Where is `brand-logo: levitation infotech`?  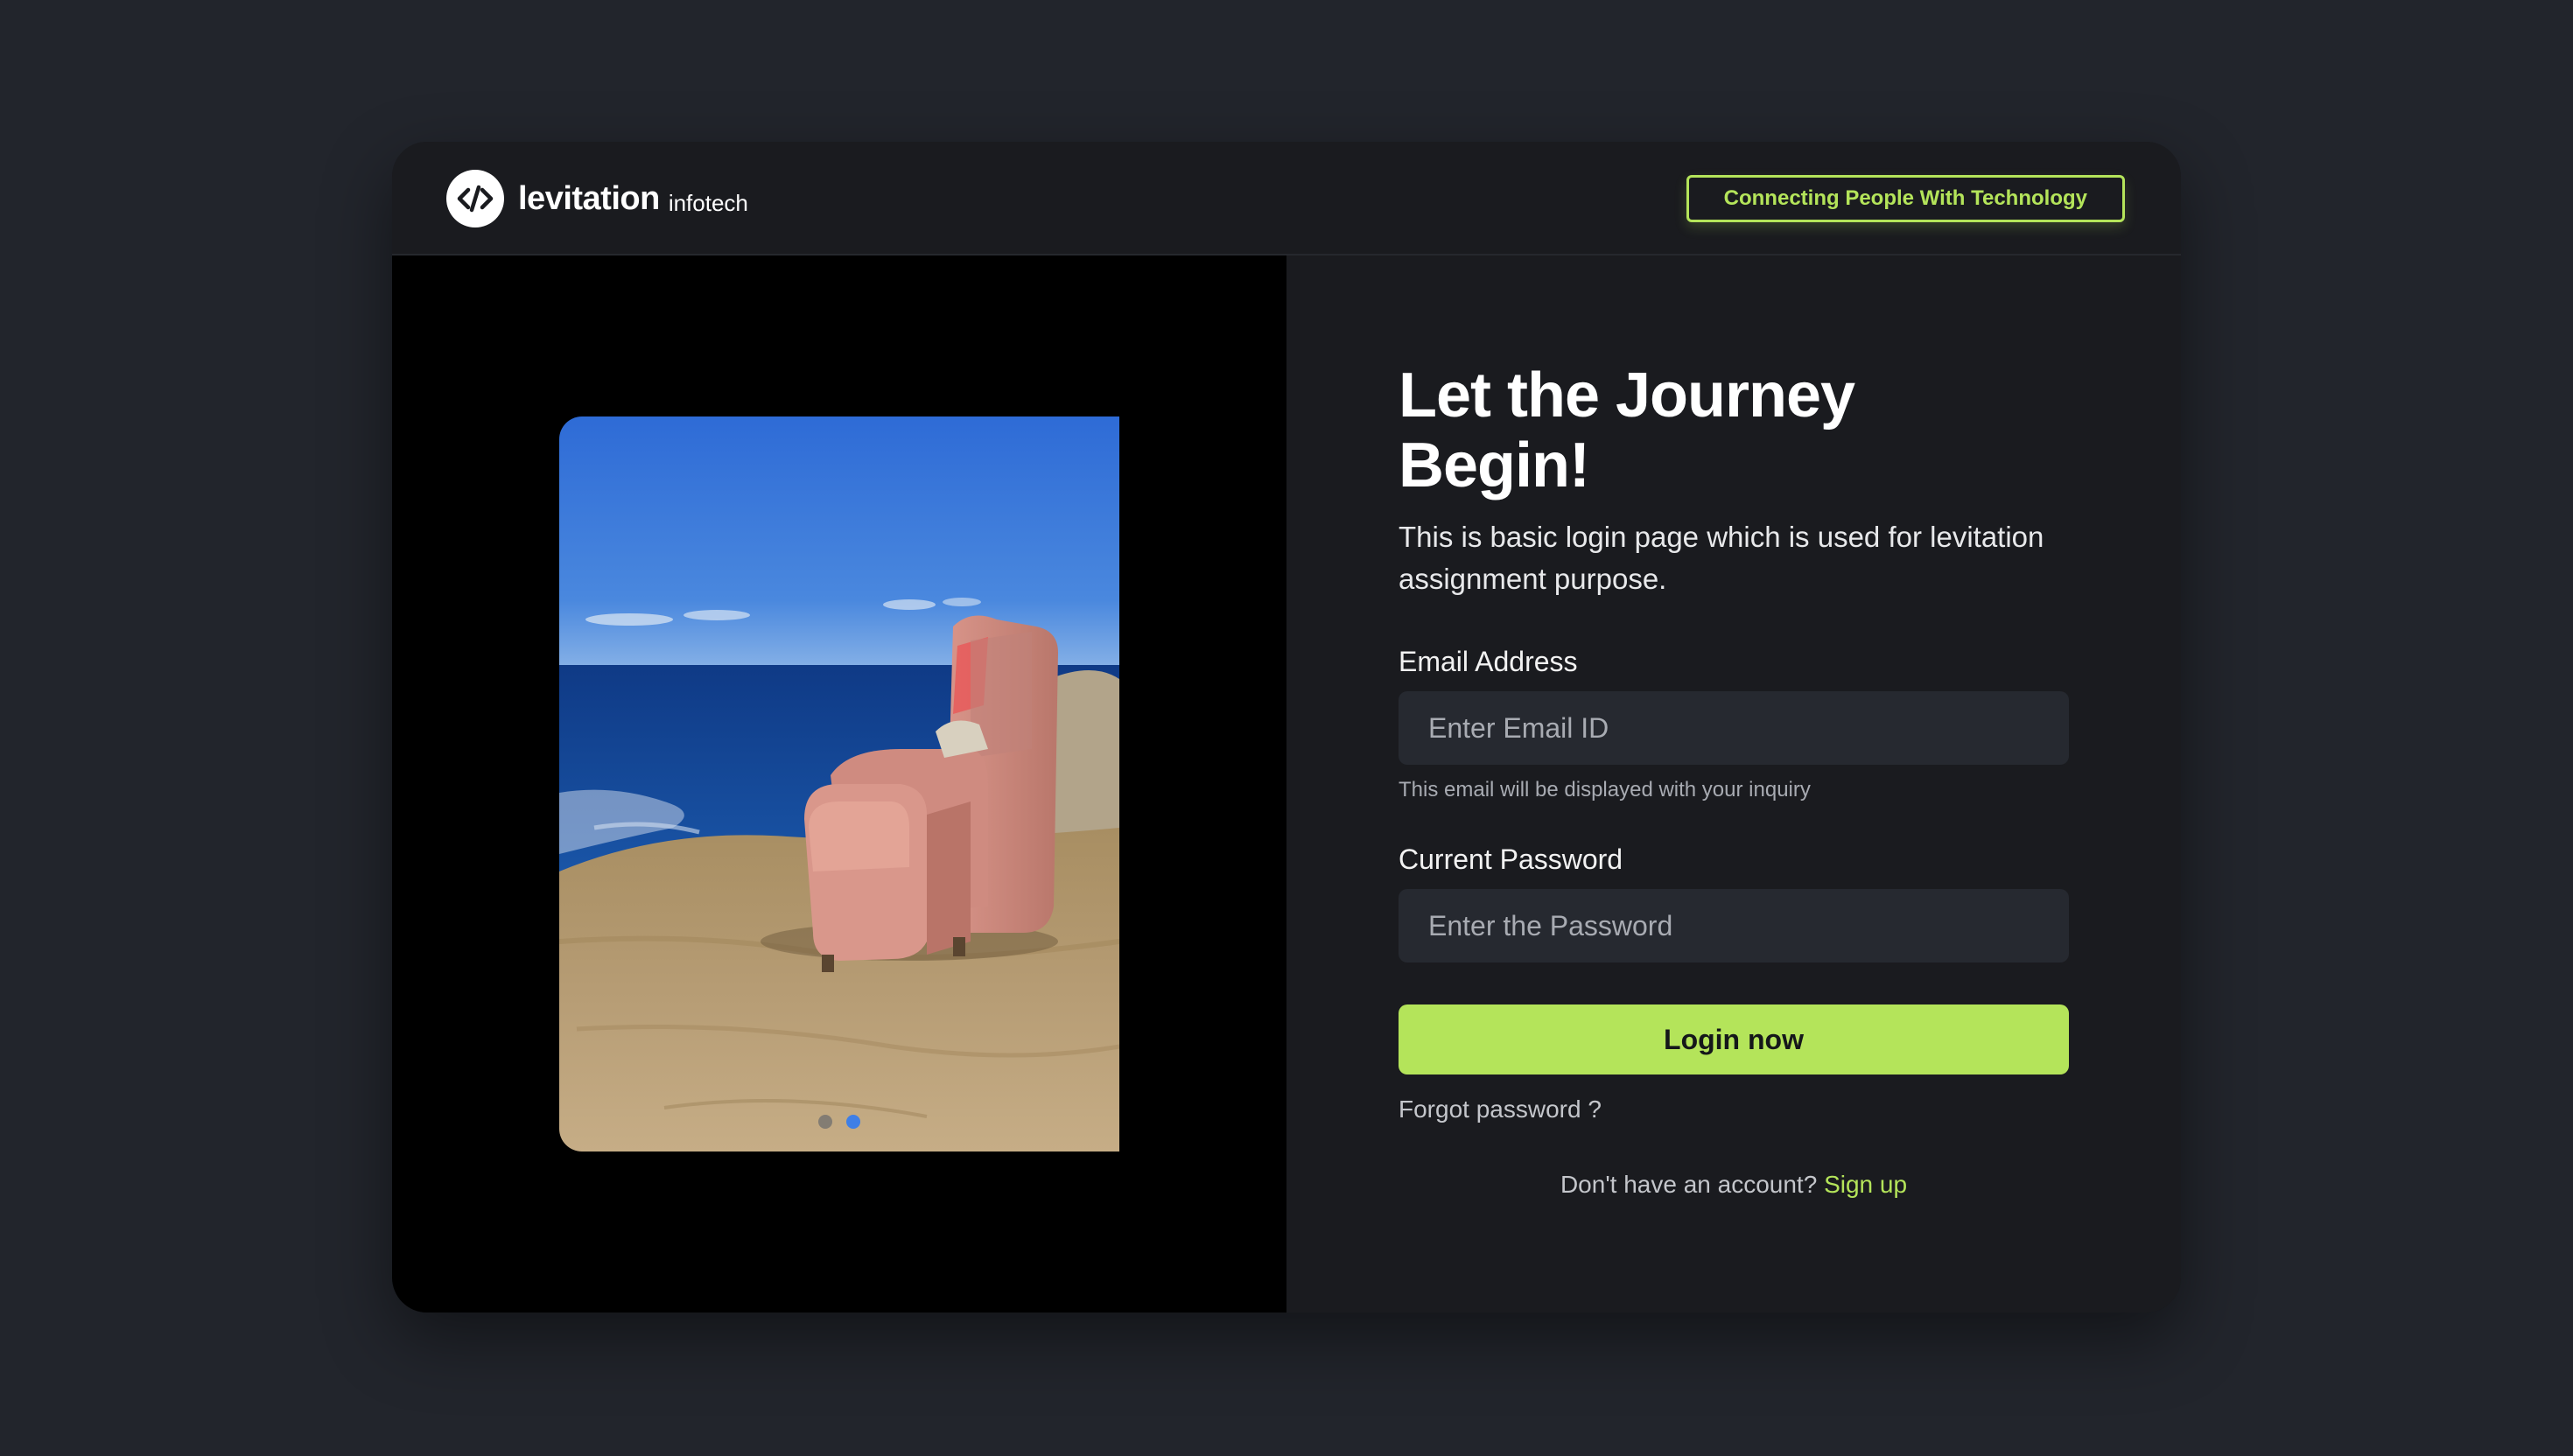
brand-logo: levitation infotech is located at coordinates (597, 199).